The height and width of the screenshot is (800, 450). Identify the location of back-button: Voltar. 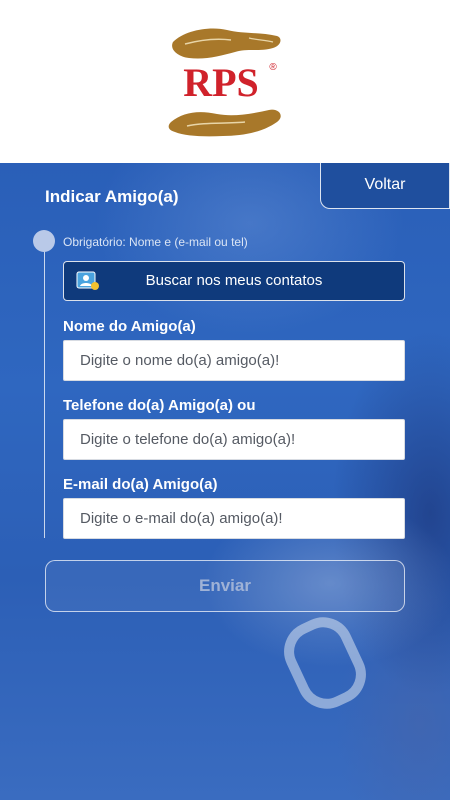
(385, 186).